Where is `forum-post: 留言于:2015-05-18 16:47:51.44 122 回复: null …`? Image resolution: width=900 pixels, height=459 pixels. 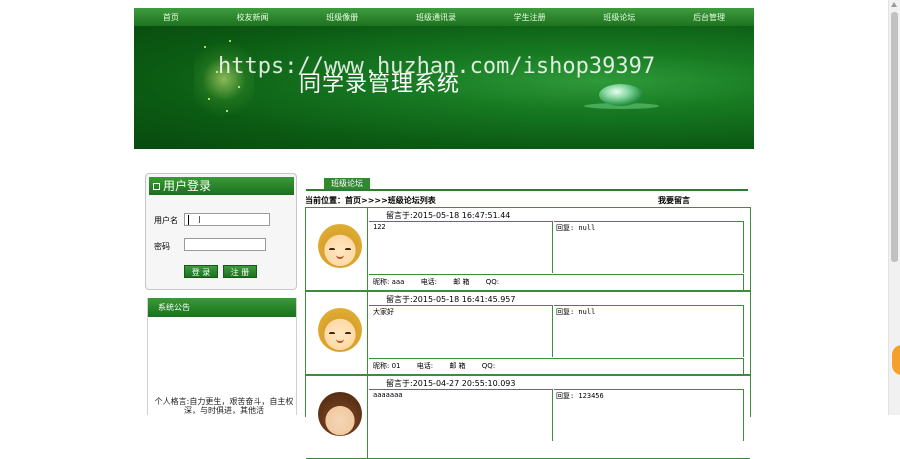 forum-post: 留言于:2015-05-18 16:47:51.44 122 回复: null … is located at coordinates (528, 249).